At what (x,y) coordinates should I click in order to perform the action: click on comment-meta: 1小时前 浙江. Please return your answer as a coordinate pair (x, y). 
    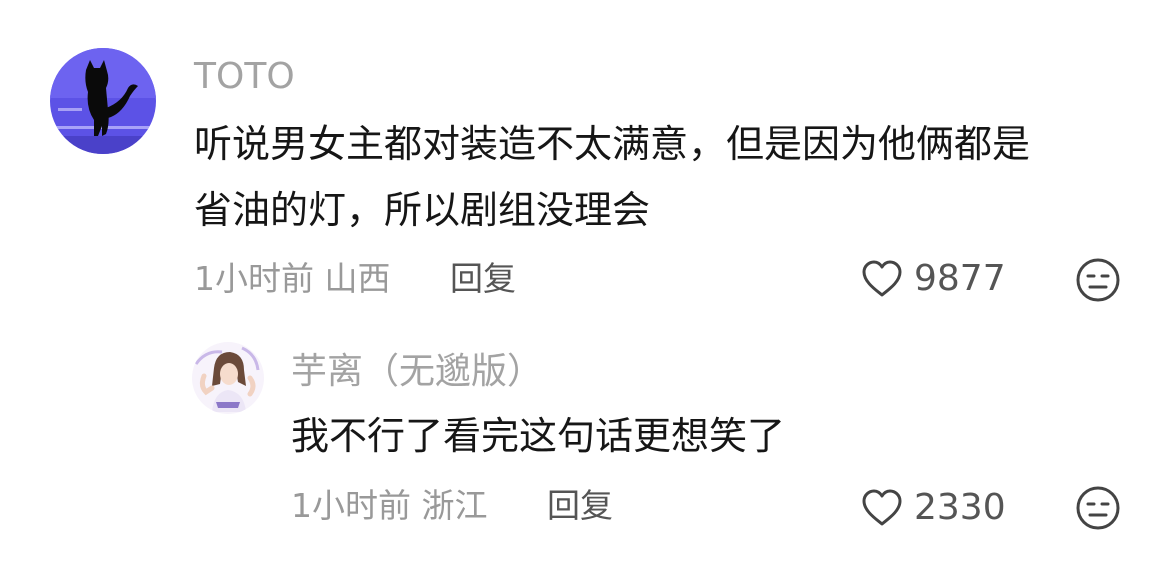
    Looking at the image, I should click on (389, 505).